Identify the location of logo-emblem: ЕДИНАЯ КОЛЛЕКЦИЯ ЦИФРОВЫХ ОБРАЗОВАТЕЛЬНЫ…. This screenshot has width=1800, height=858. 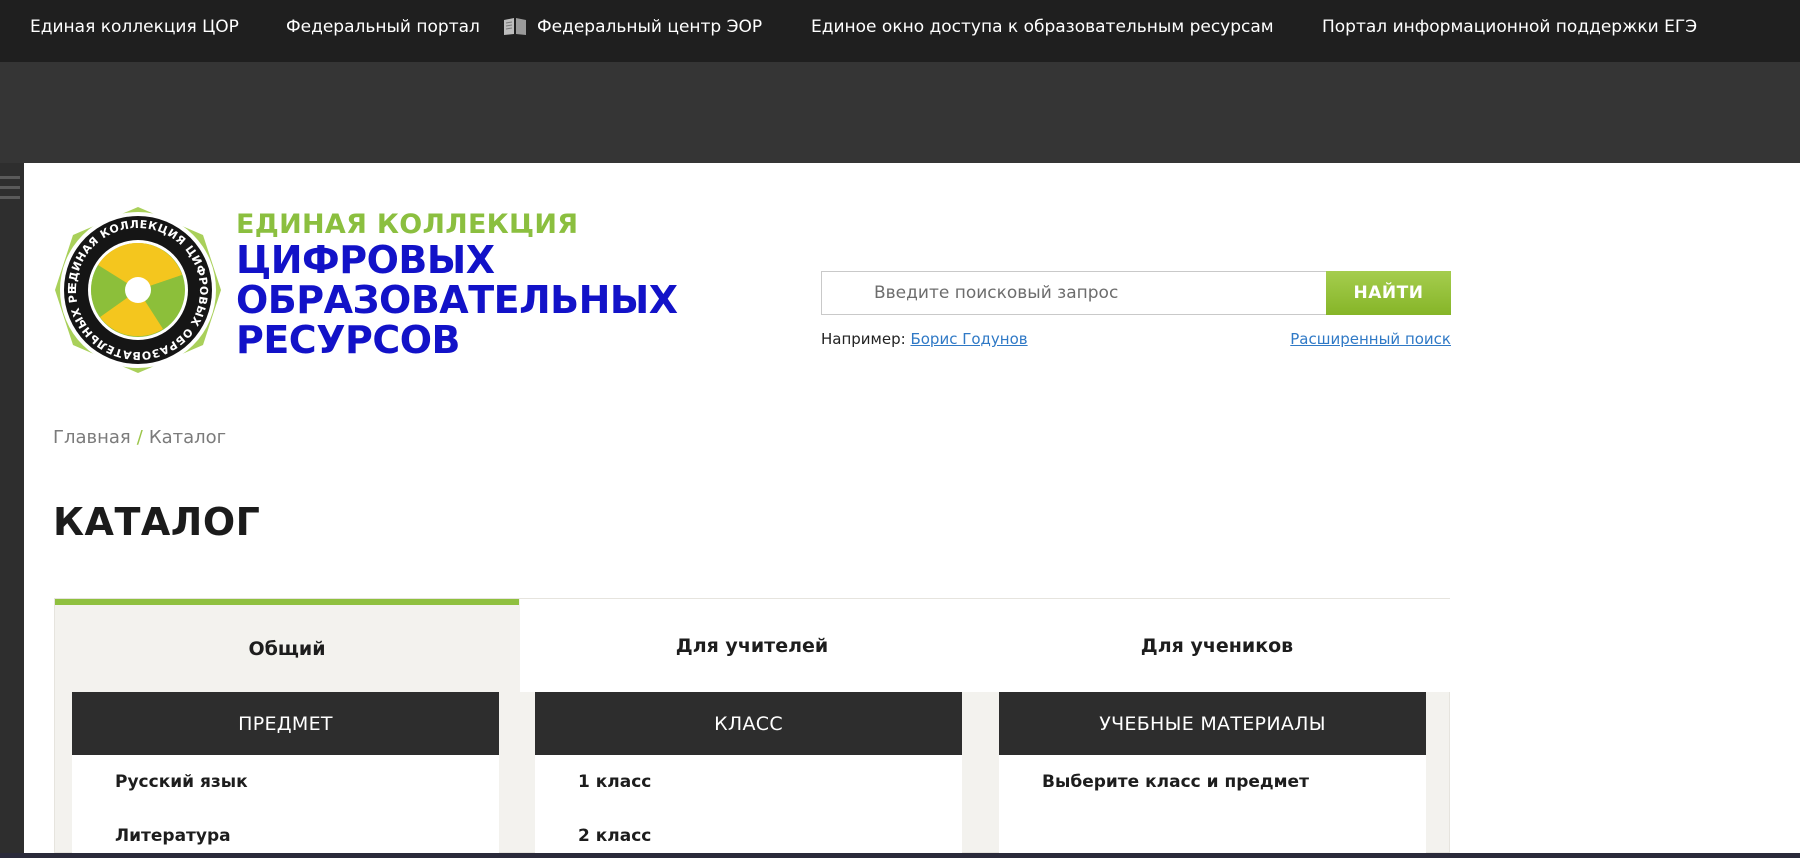
(138, 290).